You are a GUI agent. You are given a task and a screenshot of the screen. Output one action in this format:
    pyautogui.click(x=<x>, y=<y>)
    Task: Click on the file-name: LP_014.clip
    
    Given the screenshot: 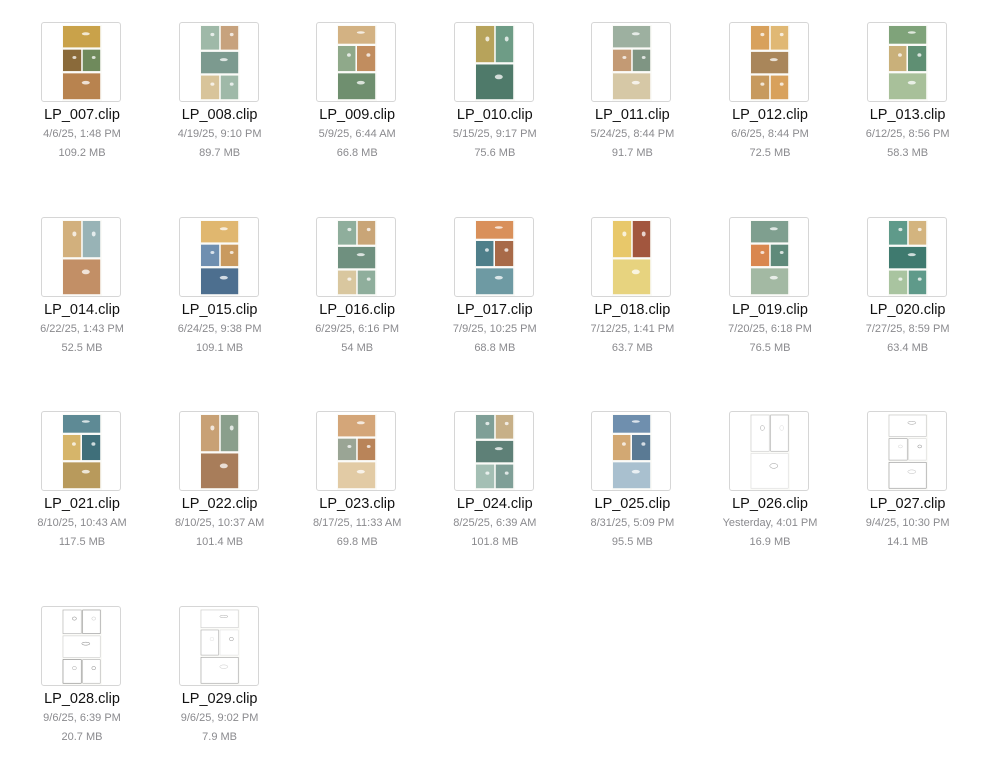 What is the action you would take?
    pyautogui.click(x=82, y=309)
    